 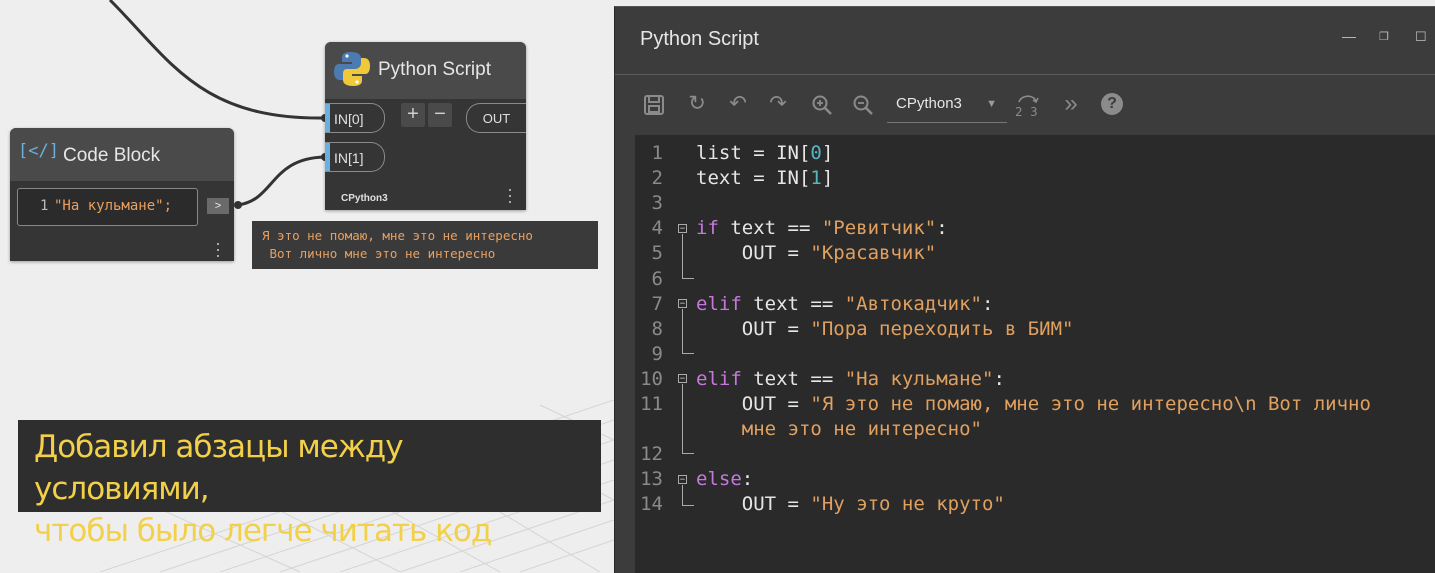 I want to click on code-line: 12, so click(x=1035, y=454).